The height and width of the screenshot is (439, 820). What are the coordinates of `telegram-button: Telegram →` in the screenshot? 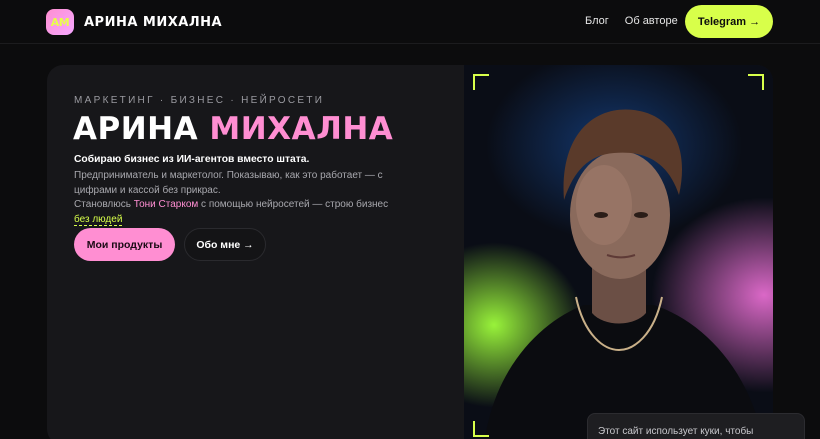 It's located at (729, 21).